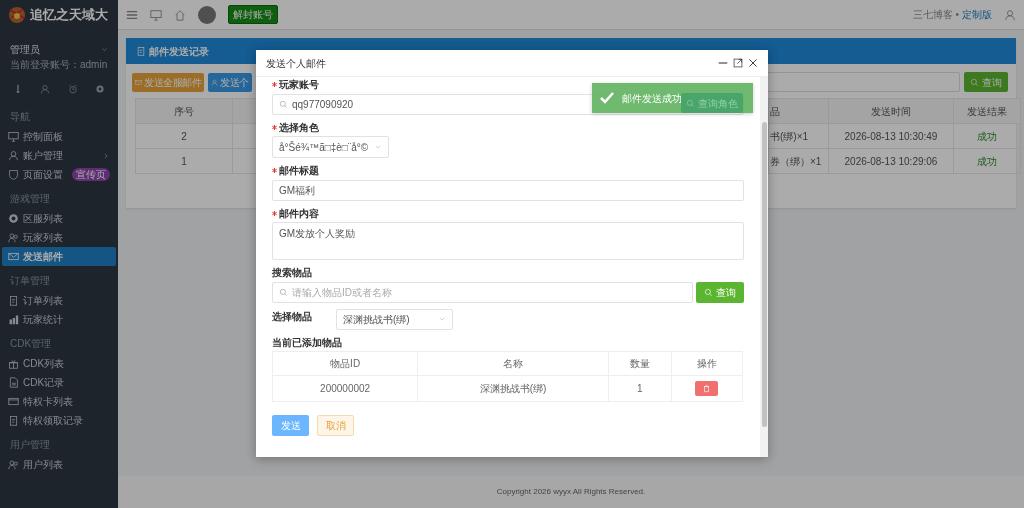 The height and width of the screenshot is (508, 1024). I want to click on column-header: 发送结果, so click(987, 111).